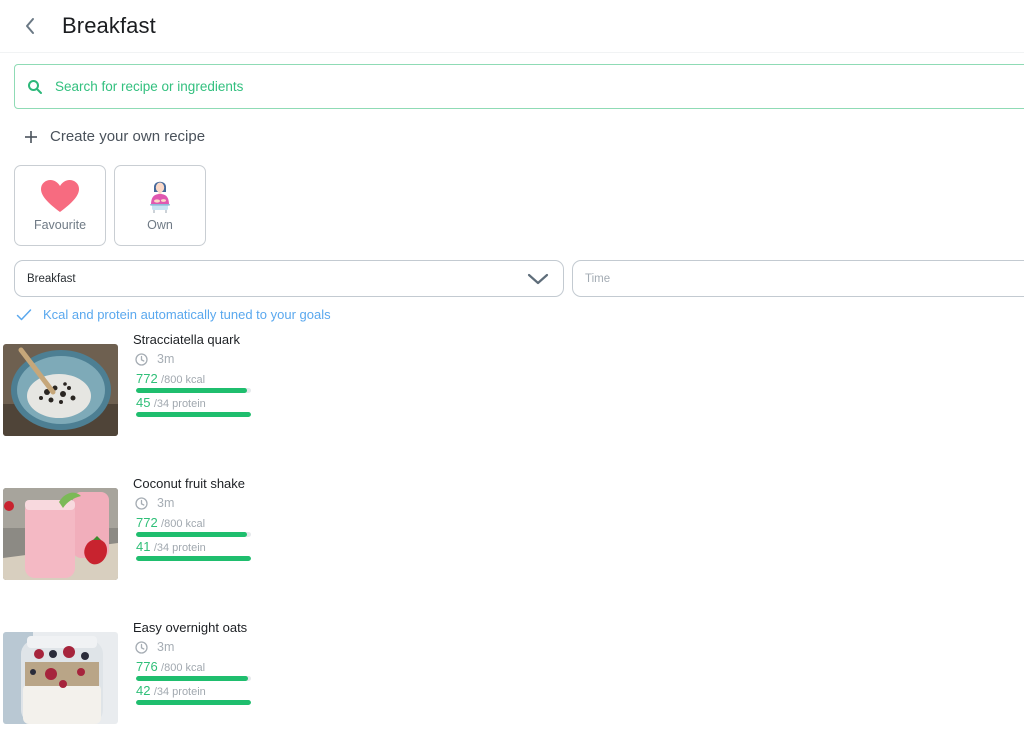 This screenshot has width=1024, height=752. I want to click on kcal-stat: 776 /800 kcal, so click(170, 666).